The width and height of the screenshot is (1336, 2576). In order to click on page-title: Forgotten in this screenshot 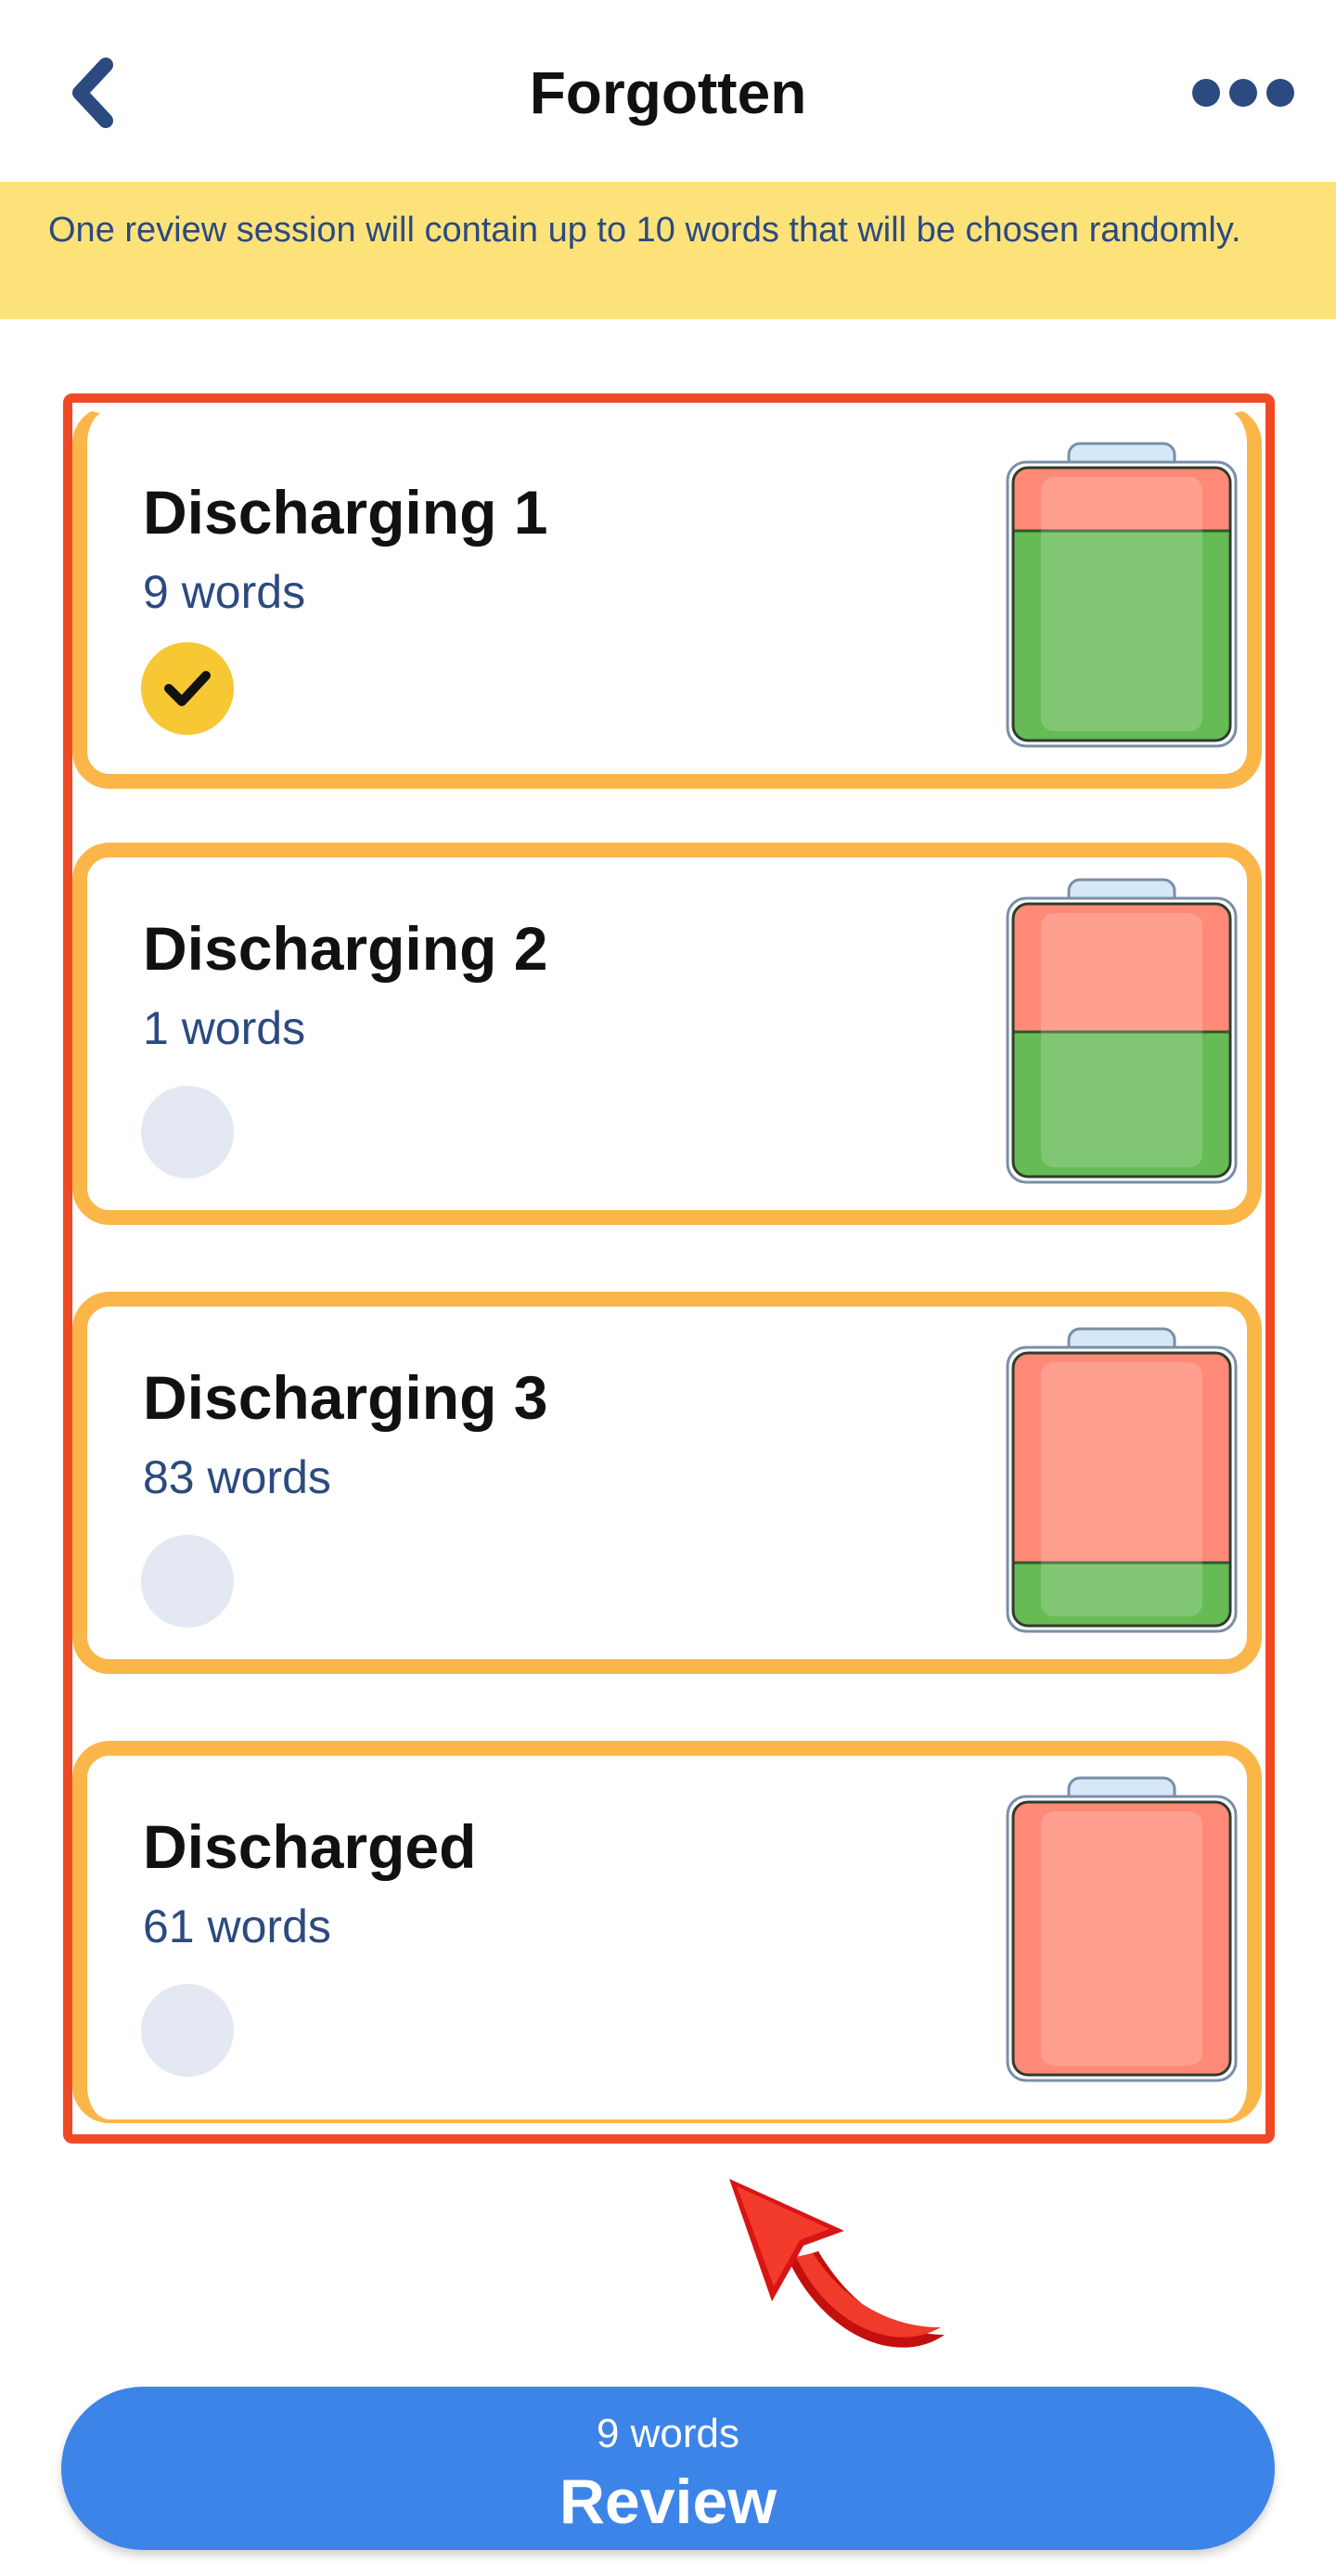, I will do `click(668, 92)`.